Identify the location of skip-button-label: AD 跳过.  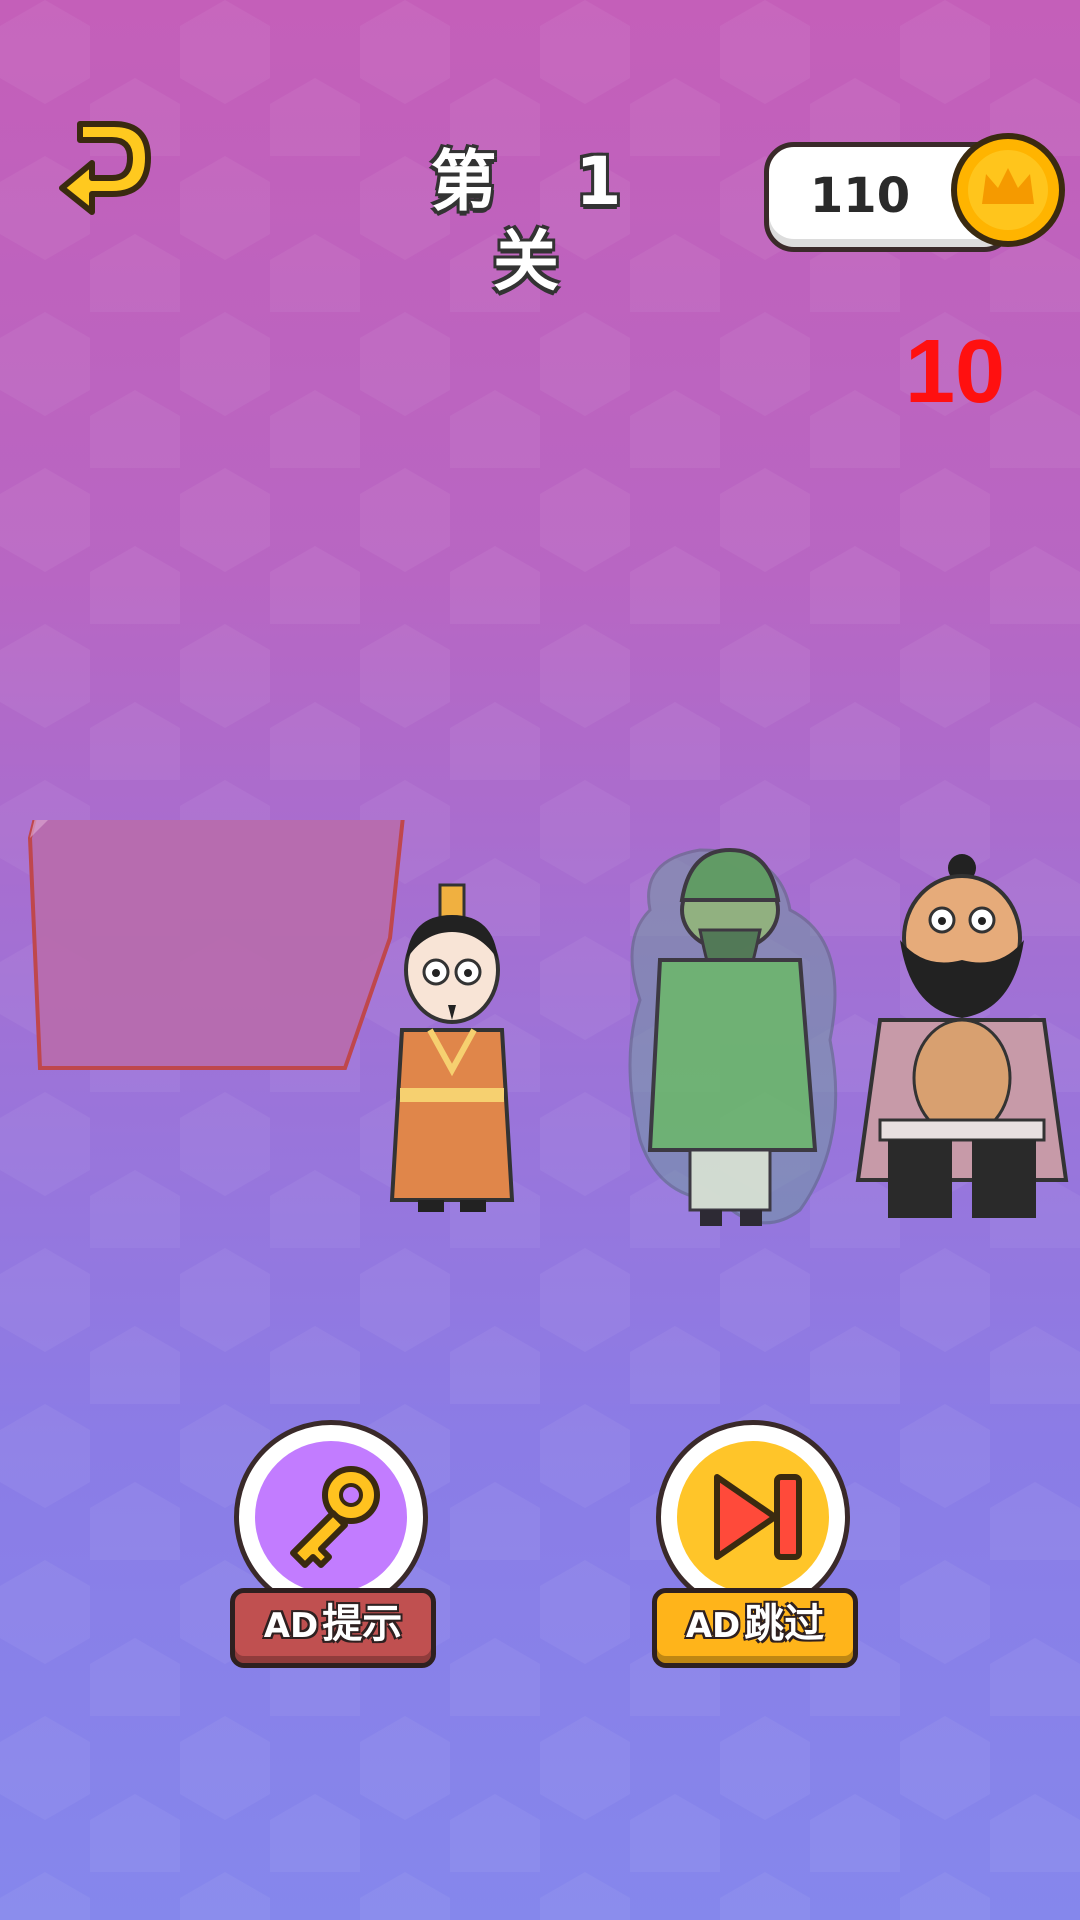
(755, 1628).